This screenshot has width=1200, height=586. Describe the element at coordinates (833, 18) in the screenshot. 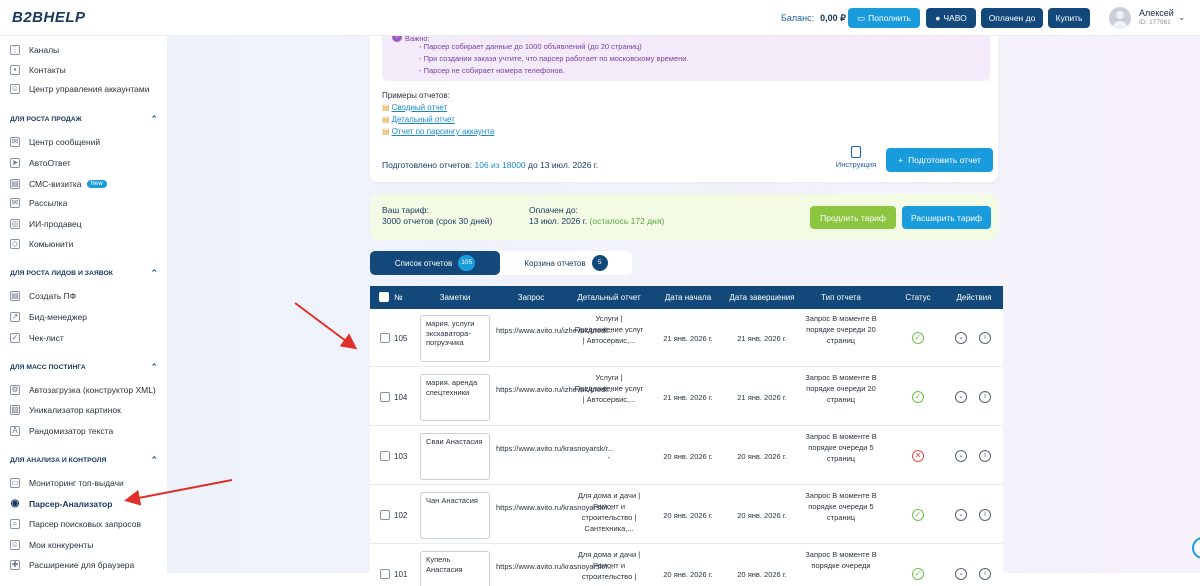

I see `balance-value: 0,00 ₽` at that location.